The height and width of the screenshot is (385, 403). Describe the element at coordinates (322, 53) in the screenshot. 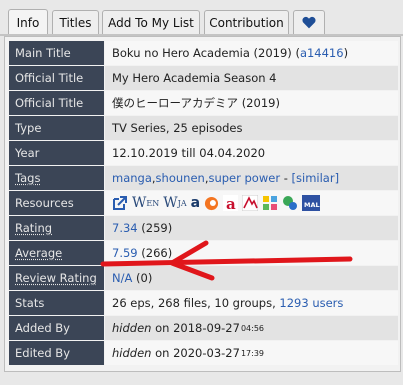

I see `anime-id-link: a14416` at that location.